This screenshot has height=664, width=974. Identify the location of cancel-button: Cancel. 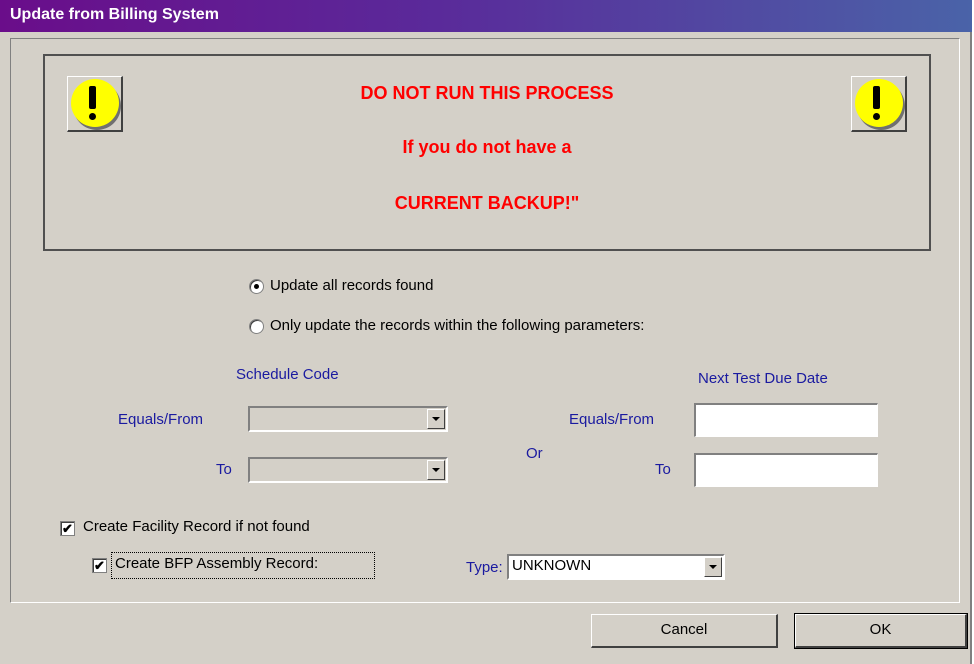
(684, 631).